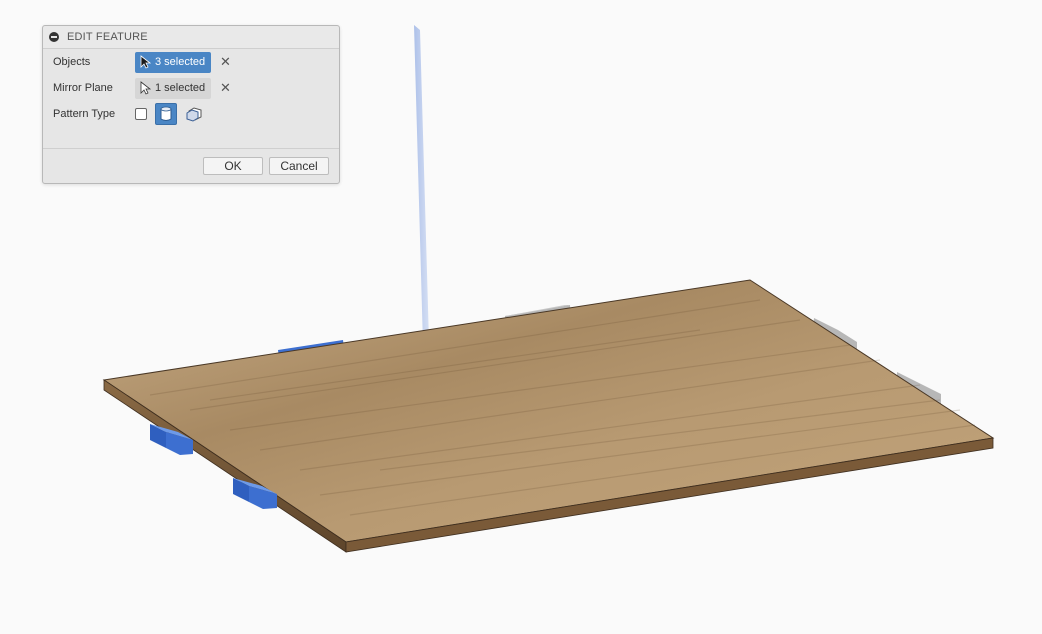  I want to click on face-icon, so click(141, 114).